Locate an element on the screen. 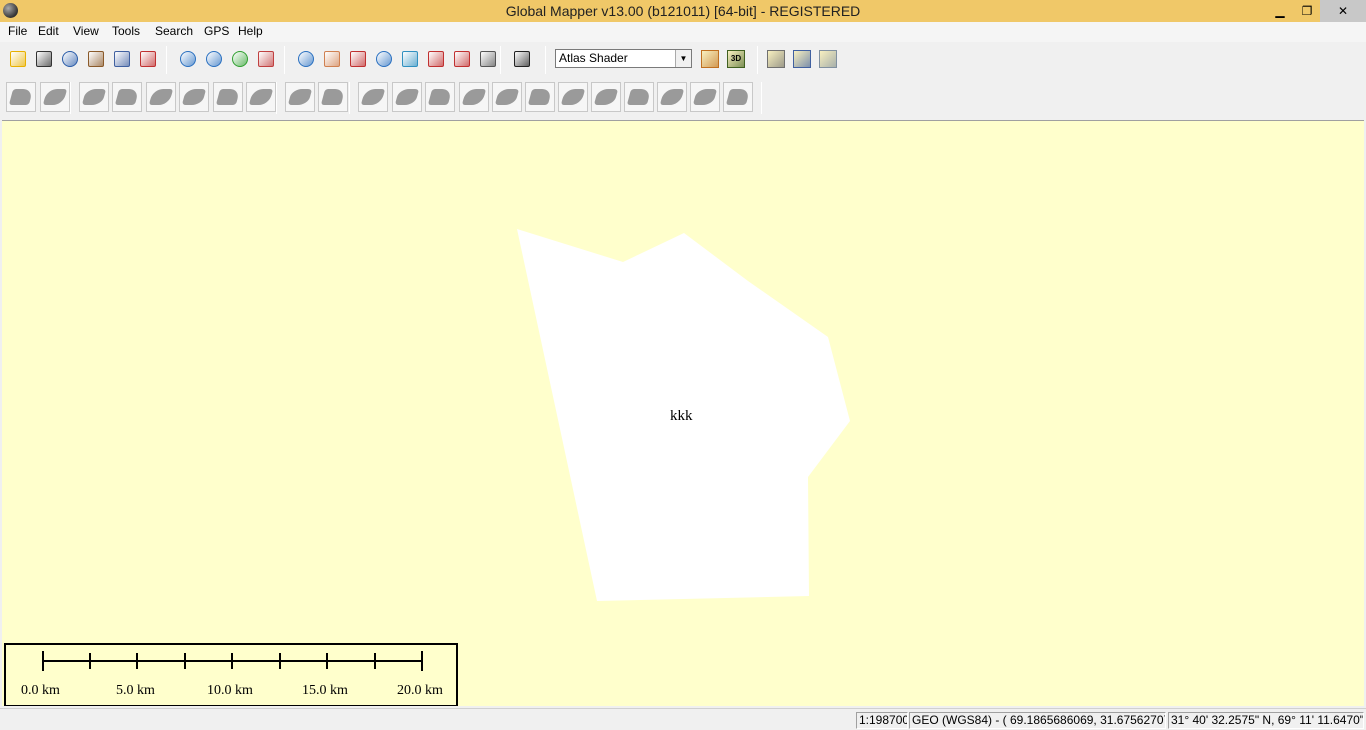  menu-view: View is located at coordinates (86, 31).